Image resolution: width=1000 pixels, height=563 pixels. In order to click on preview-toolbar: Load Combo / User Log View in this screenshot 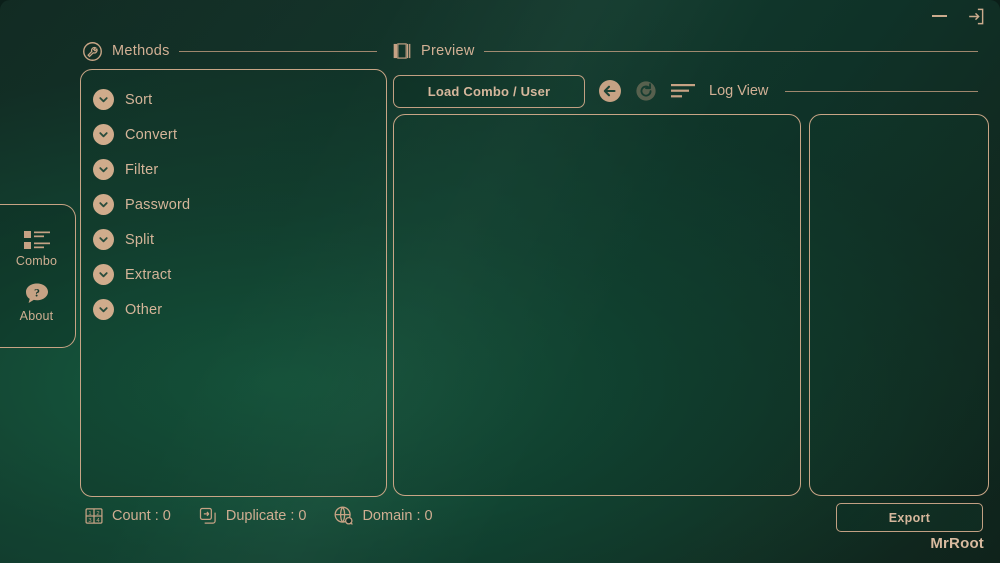, I will do `click(685, 91)`.